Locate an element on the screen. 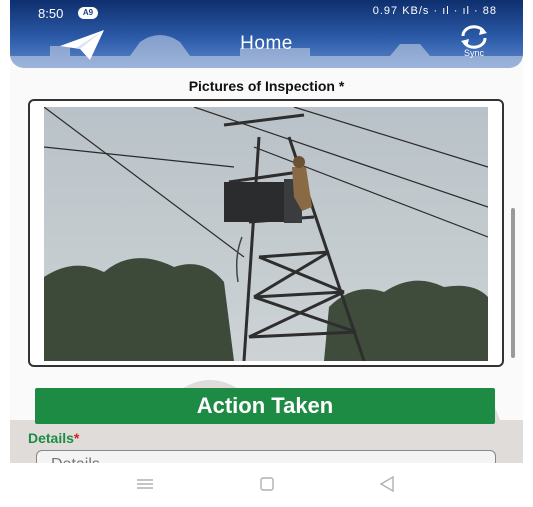 Image resolution: width=533 pixels, height=507 pixels. system-nav-bar is located at coordinates (266, 485).